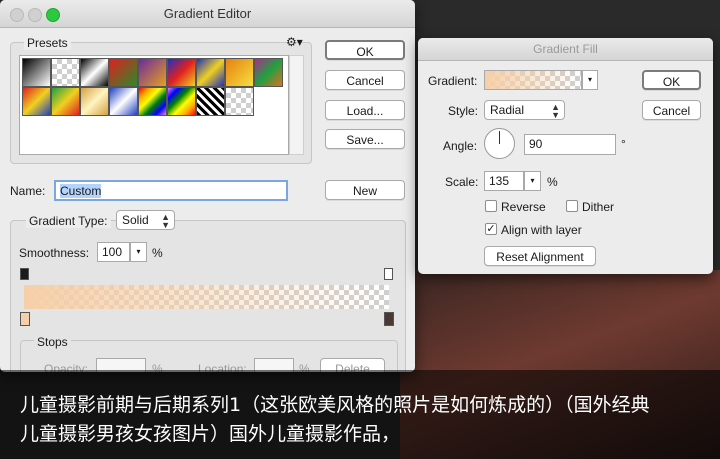  Describe the element at coordinates (35, 15) in the screenshot. I see `minimize-window-button` at that location.